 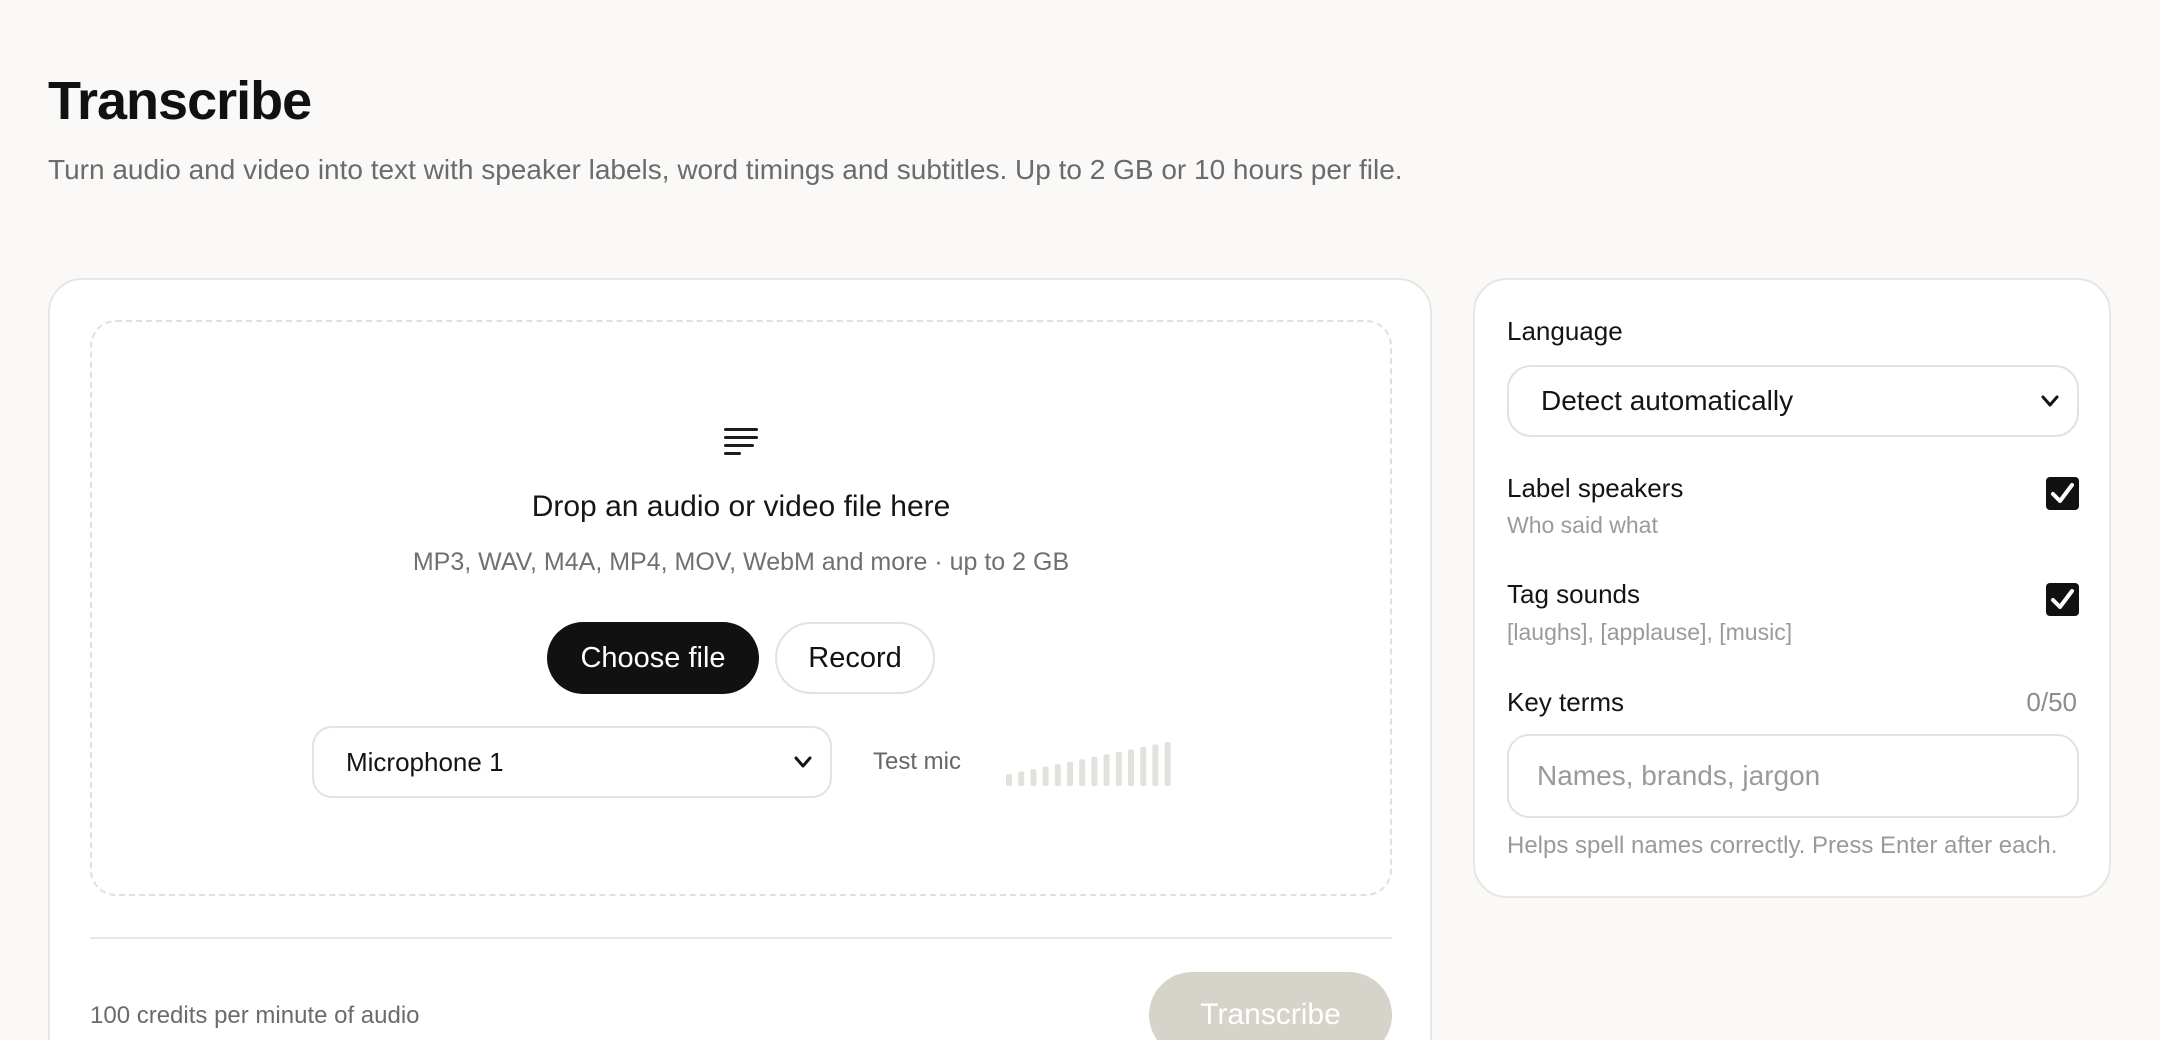 I want to click on document-lines-icon, so click(x=741, y=441).